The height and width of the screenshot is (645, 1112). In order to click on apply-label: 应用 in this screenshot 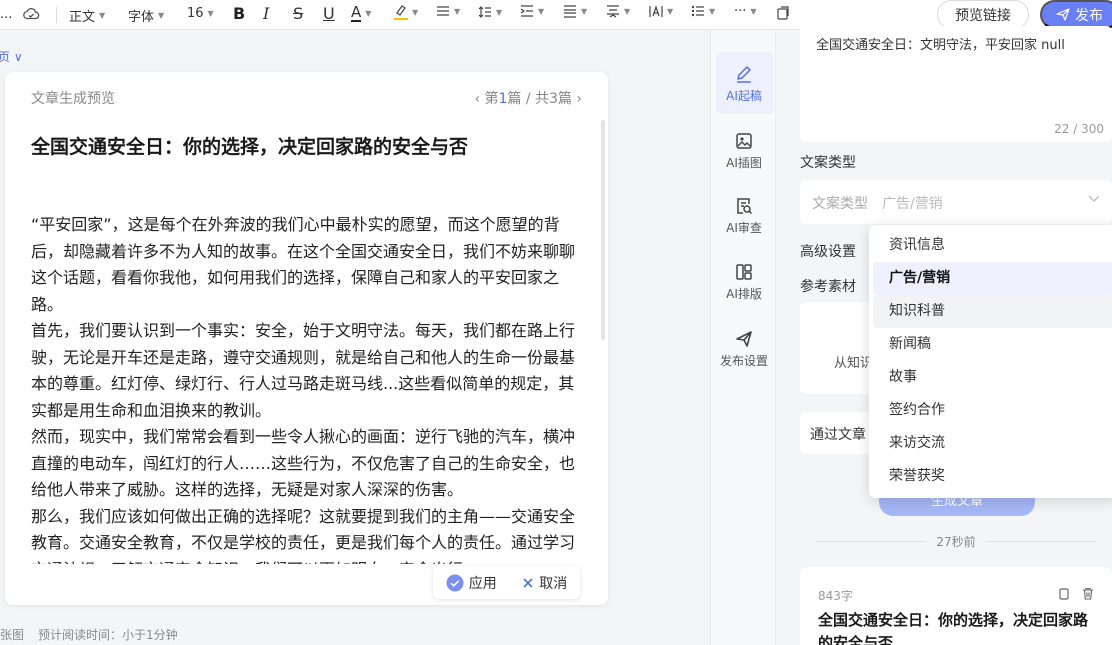, I will do `click(482, 583)`.